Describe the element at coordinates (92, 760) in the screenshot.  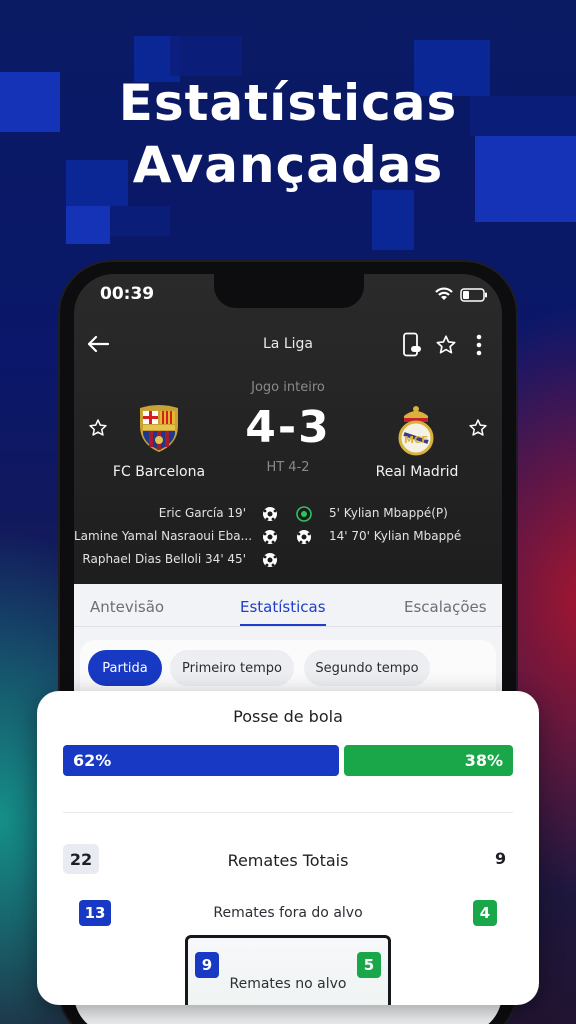
I see `possession-home-label: 62%` at that location.